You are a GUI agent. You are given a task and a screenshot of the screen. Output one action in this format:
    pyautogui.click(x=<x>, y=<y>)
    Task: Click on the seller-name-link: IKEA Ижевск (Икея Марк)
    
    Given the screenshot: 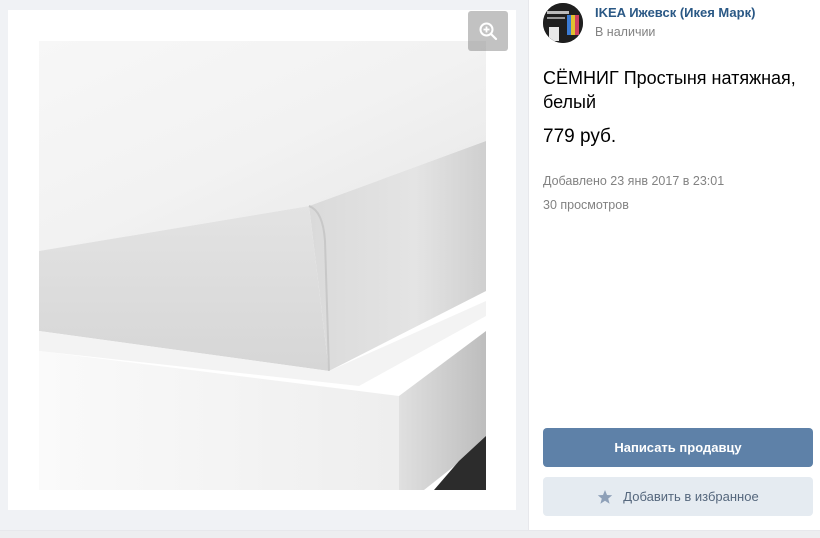 What is the action you would take?
    pyautogui.click(x=675, y=12)
    